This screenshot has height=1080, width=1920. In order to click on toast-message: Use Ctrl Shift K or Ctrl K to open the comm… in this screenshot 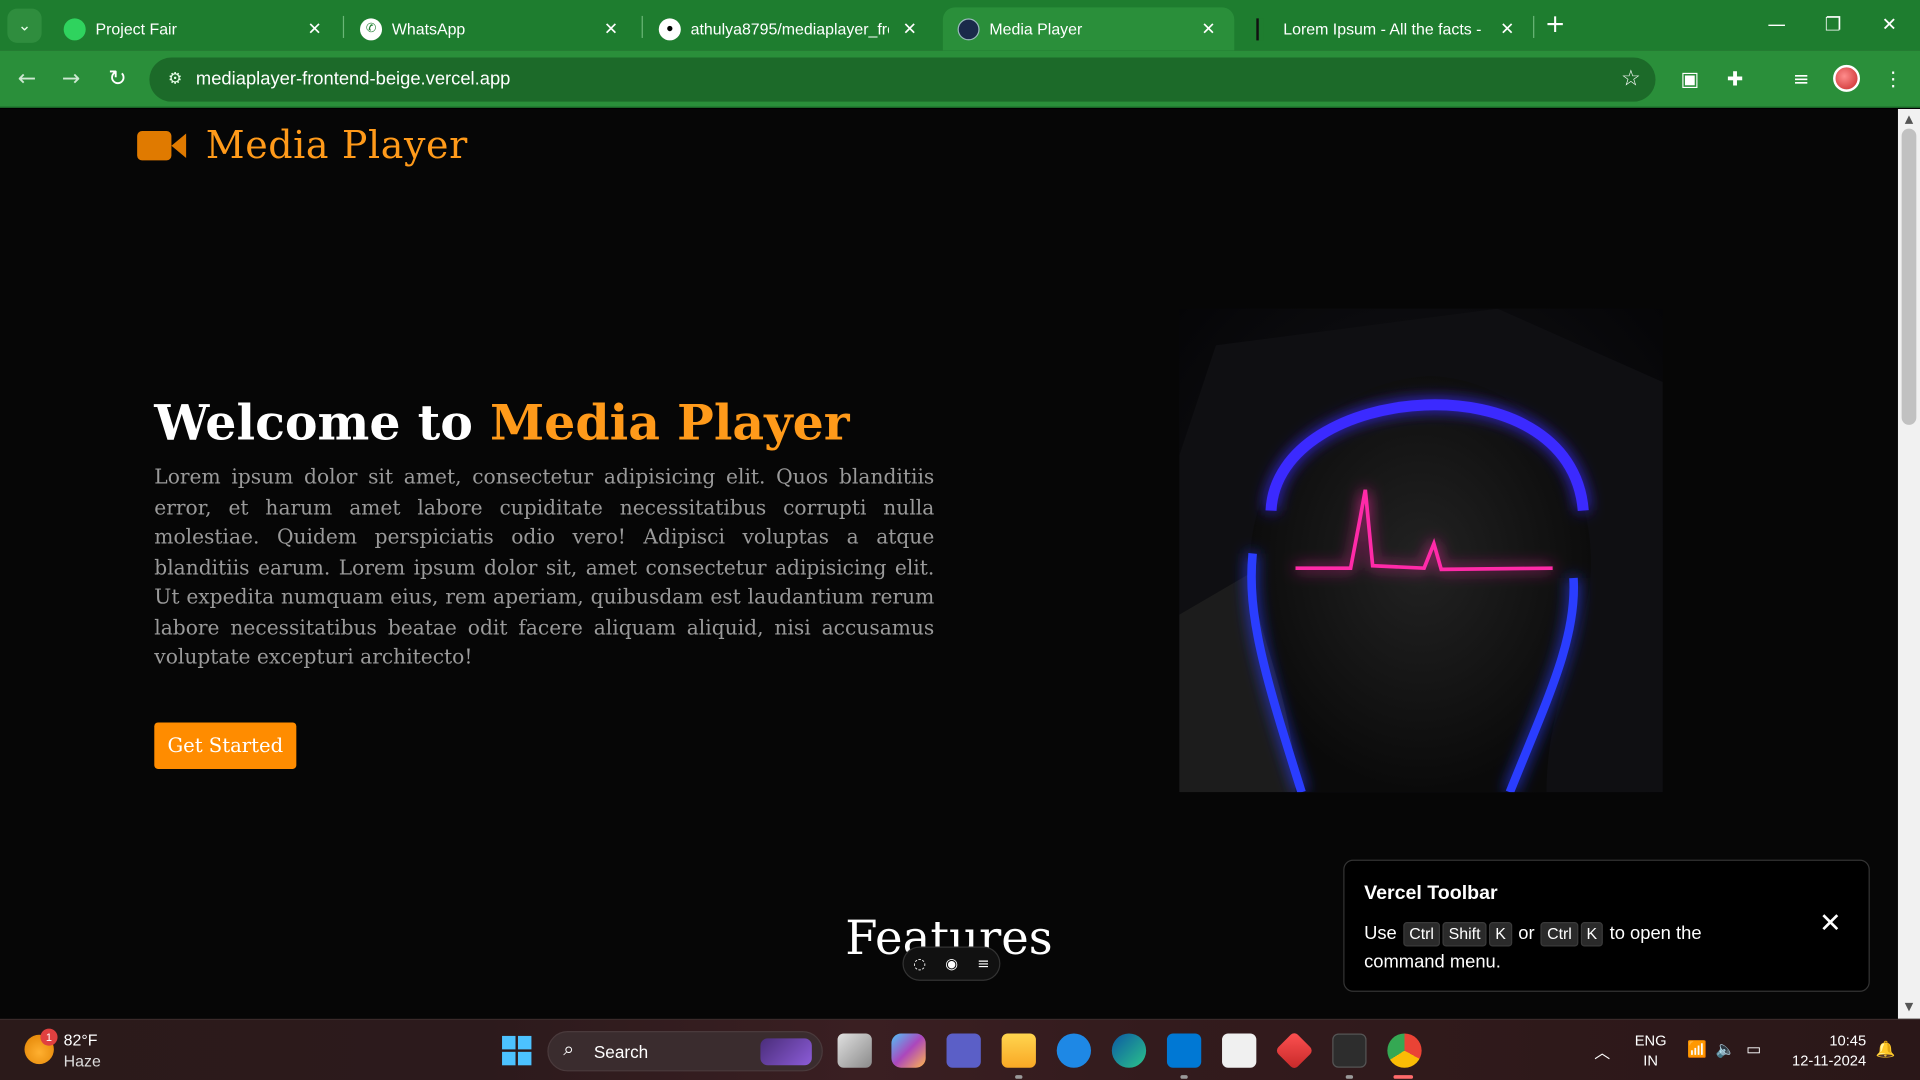, I will do `click(1572, 948)`.